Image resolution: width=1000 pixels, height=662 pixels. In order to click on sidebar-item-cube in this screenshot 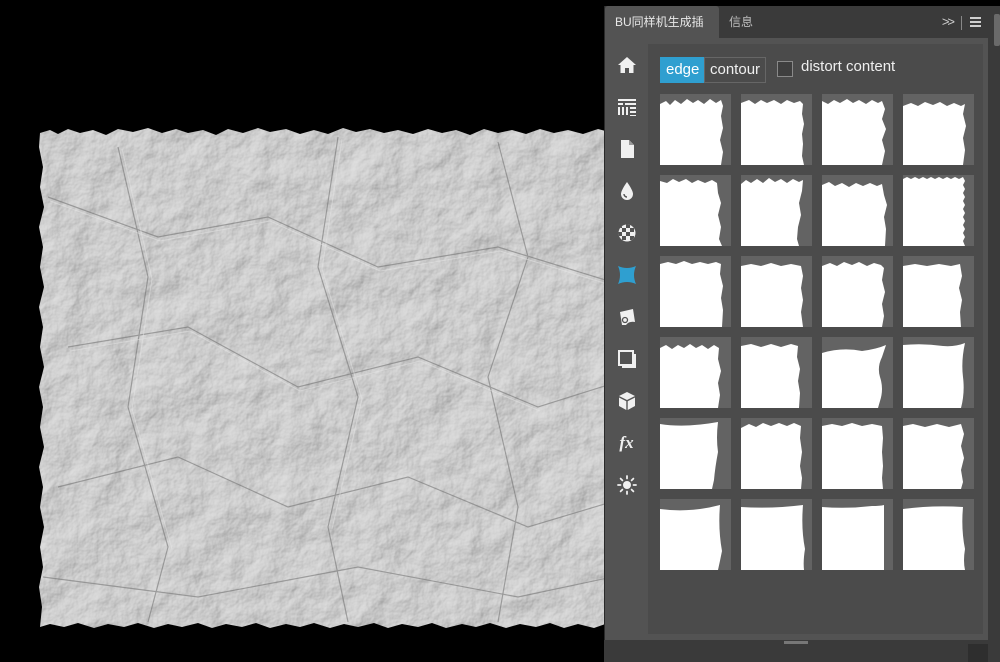, I will do `click(626, 401)`.